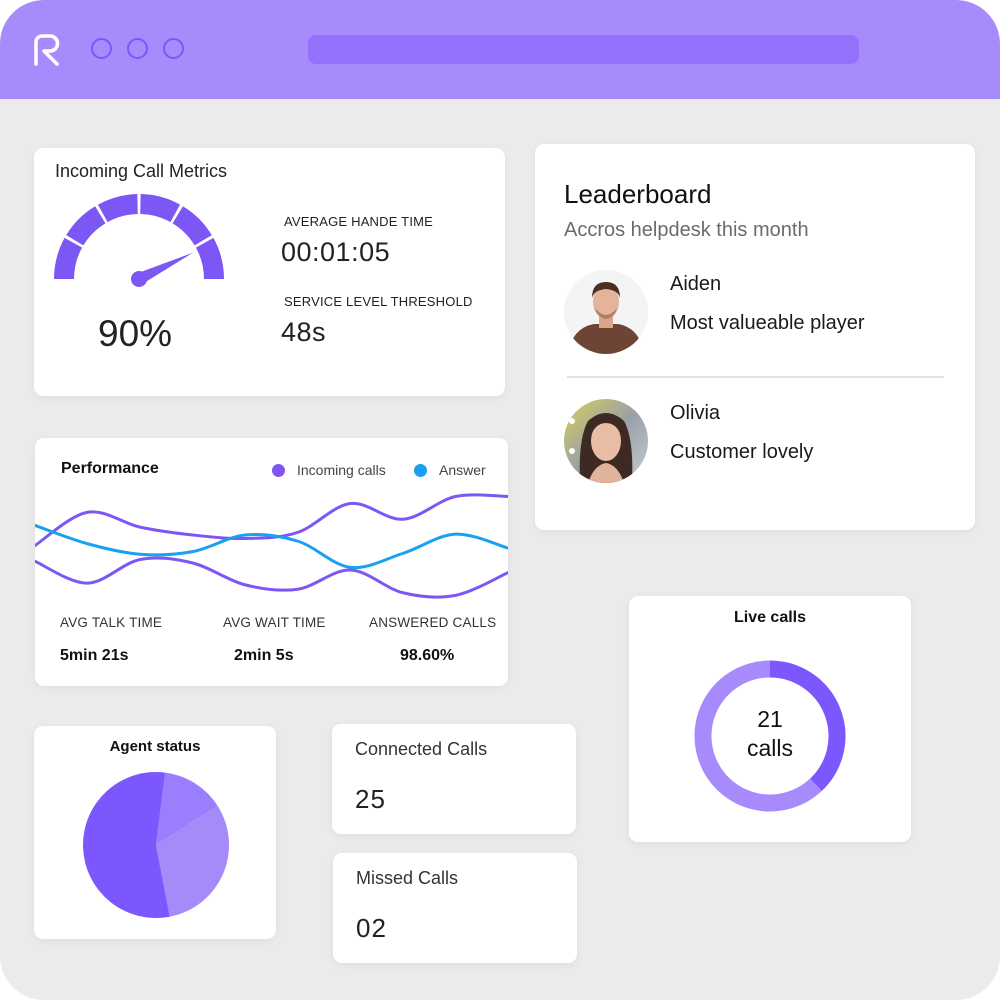 This screenshot has height=1000, width=1000. I want to click on leader-name: Olivia, so click(695, 413).